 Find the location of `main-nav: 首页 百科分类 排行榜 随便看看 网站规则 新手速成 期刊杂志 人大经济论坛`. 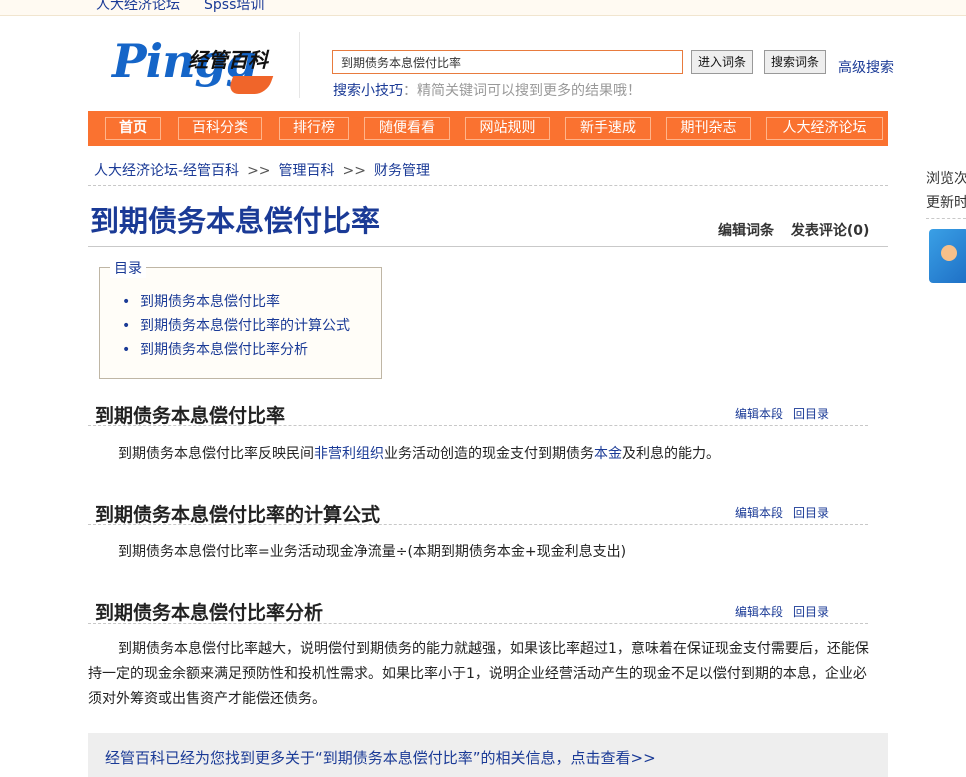

main-nav: 首页 百科分类 排行榜 随便看看 网站规则 新手速成 期刊杂志 人大经济论坛 is located at coordinates (488, 128).